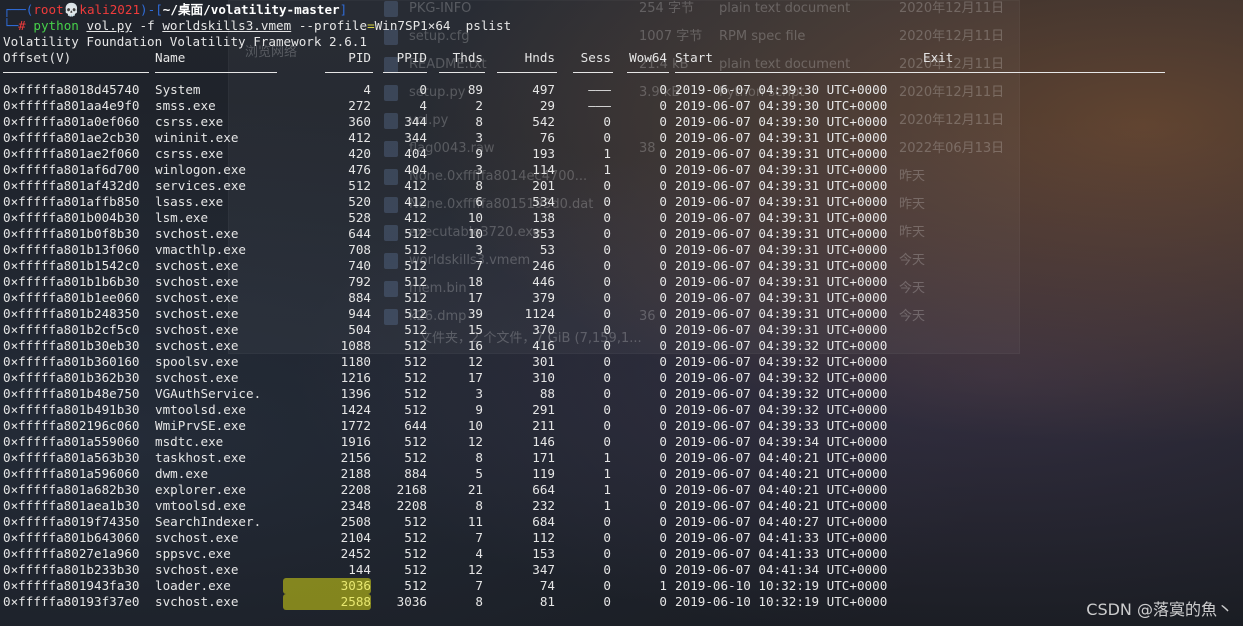 Image resolution: width=1243 pixels, height=626 pixels. Describe the element at coordinates (781, 121) in the screenshot. I see `col-start: 2019-06-07 04:39:30 UTC+0000` at that location.